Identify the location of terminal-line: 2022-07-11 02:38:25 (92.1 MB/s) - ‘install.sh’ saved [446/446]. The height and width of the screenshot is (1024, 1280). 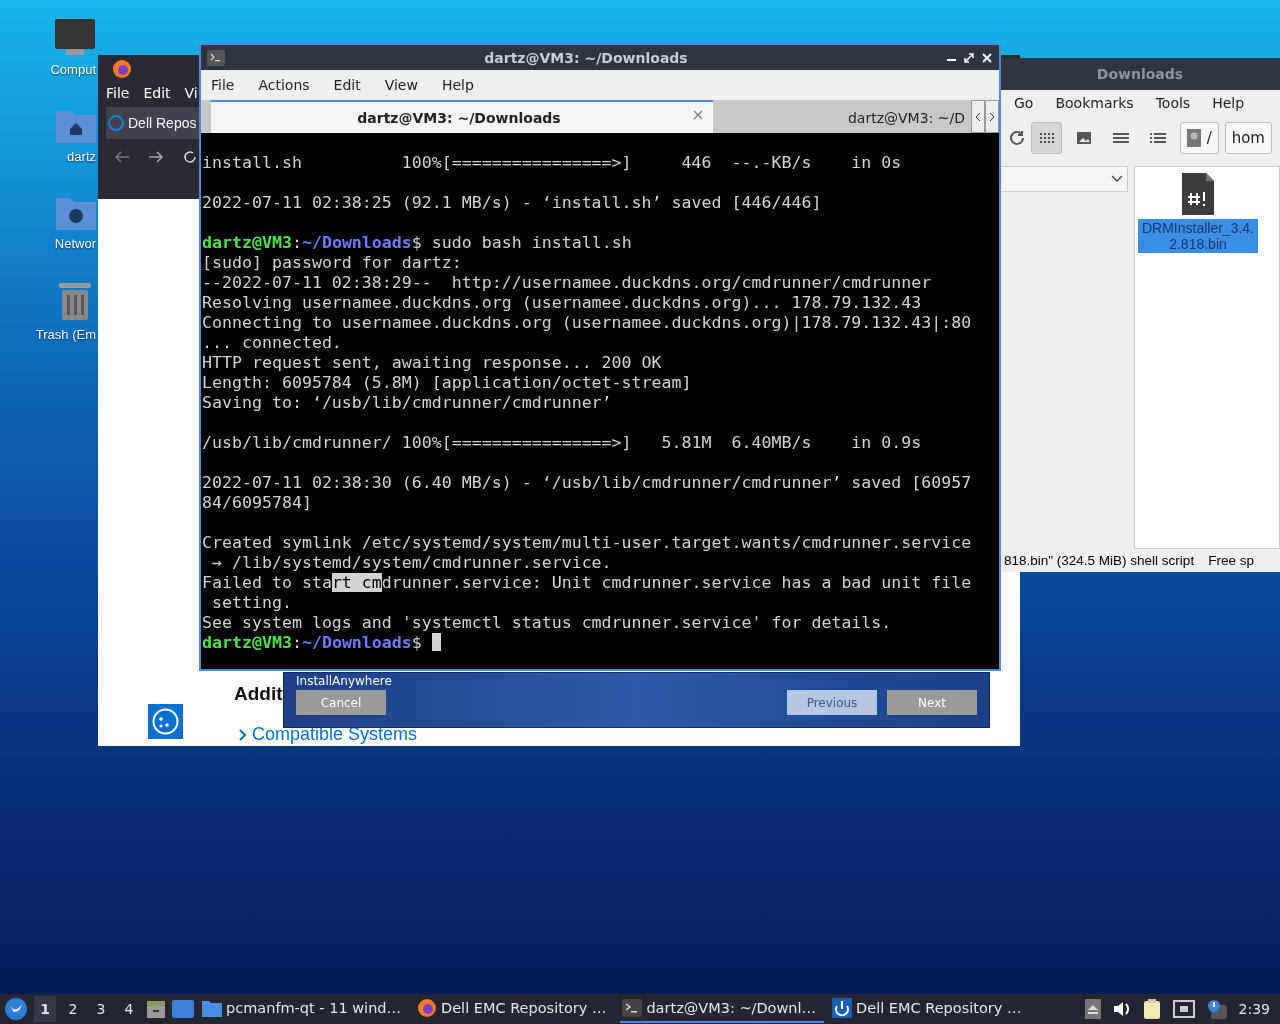
(512, 203).